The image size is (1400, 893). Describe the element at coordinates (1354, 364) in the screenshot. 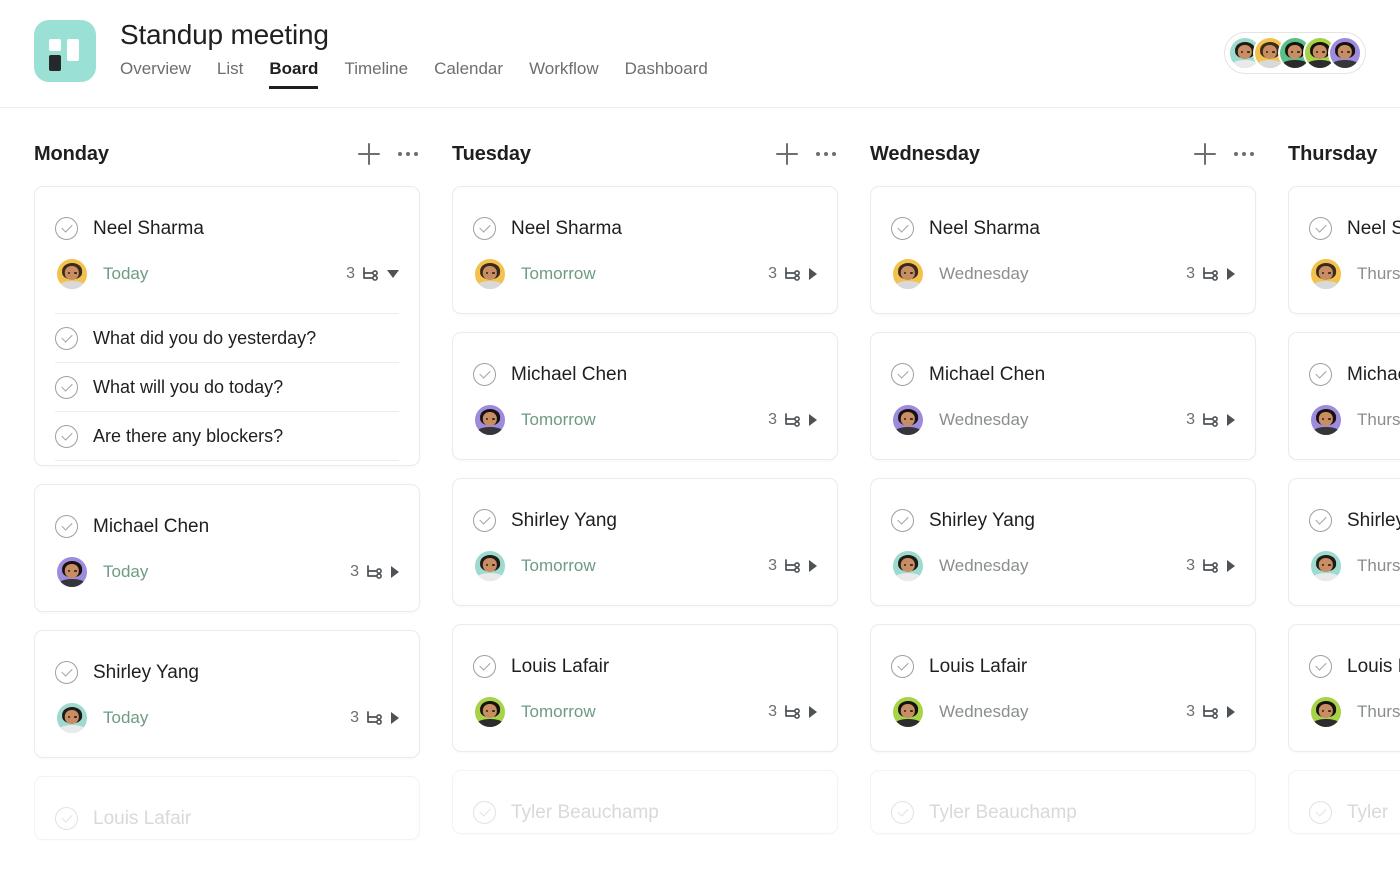

I see `card-title-row: Michael Chen` at that location.